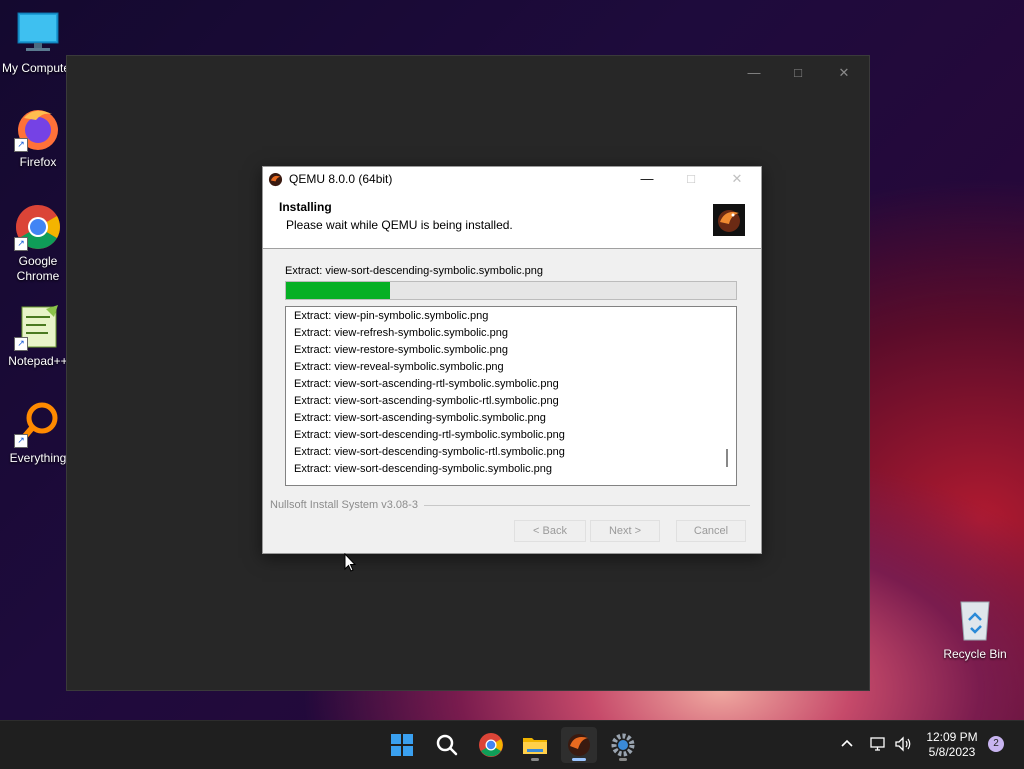 This screenshot has height=769, width=1024. What do you see at coordinates (38, 424) in the screenshot?
I see `everything-search-icon: ↗` at bounding box center [38, 424].